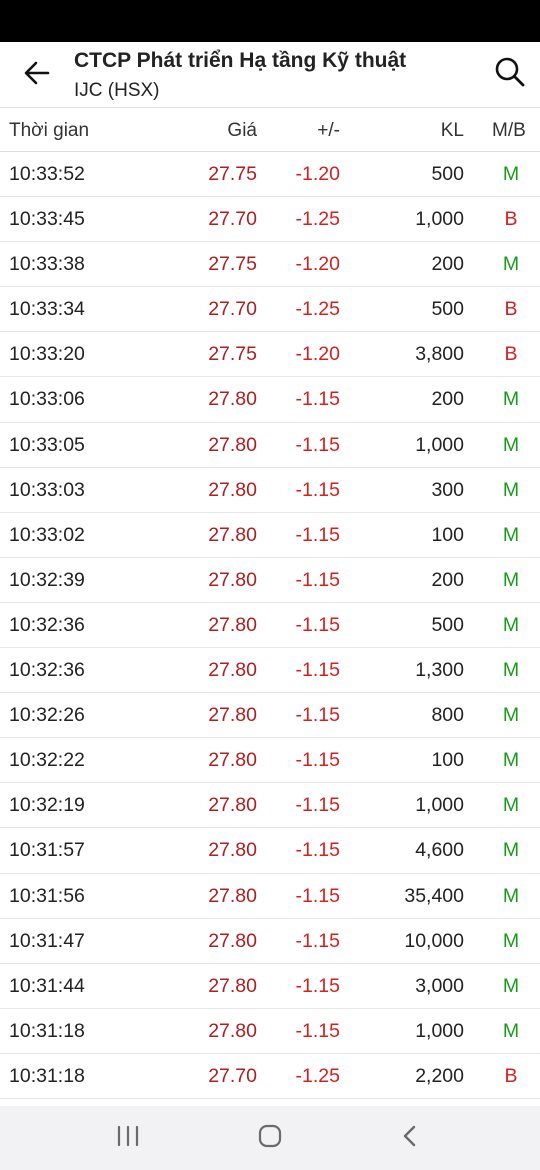 Image resolution: width=540 pixels, height=1170 pixels. Describe the element at coordinates (47, 1075) in the screenshot. I see `cell-time: 10:31:18` at that location.